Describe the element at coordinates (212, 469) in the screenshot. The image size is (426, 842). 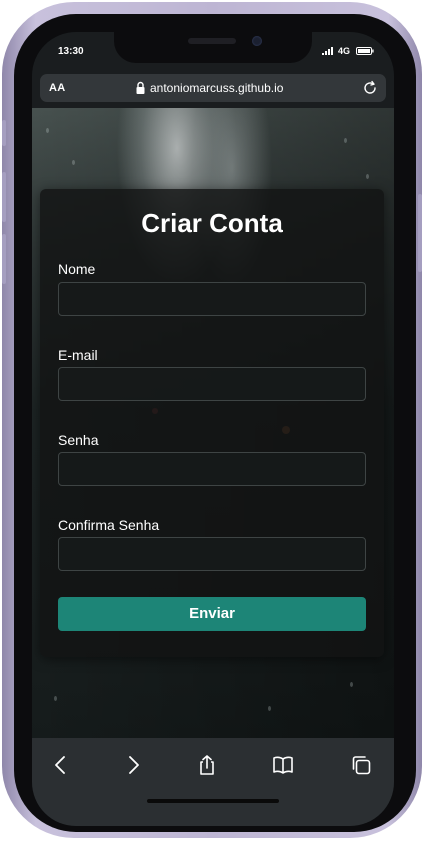
I see `password-input` at that location.